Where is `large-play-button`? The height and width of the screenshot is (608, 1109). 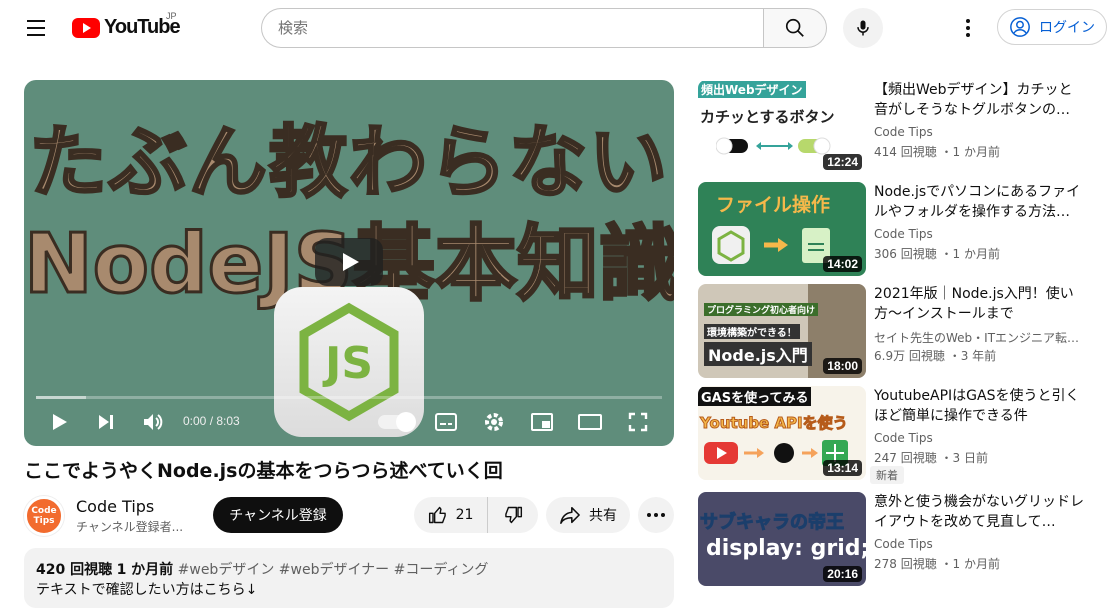 large-play-button is located at coordinates (349, 262).